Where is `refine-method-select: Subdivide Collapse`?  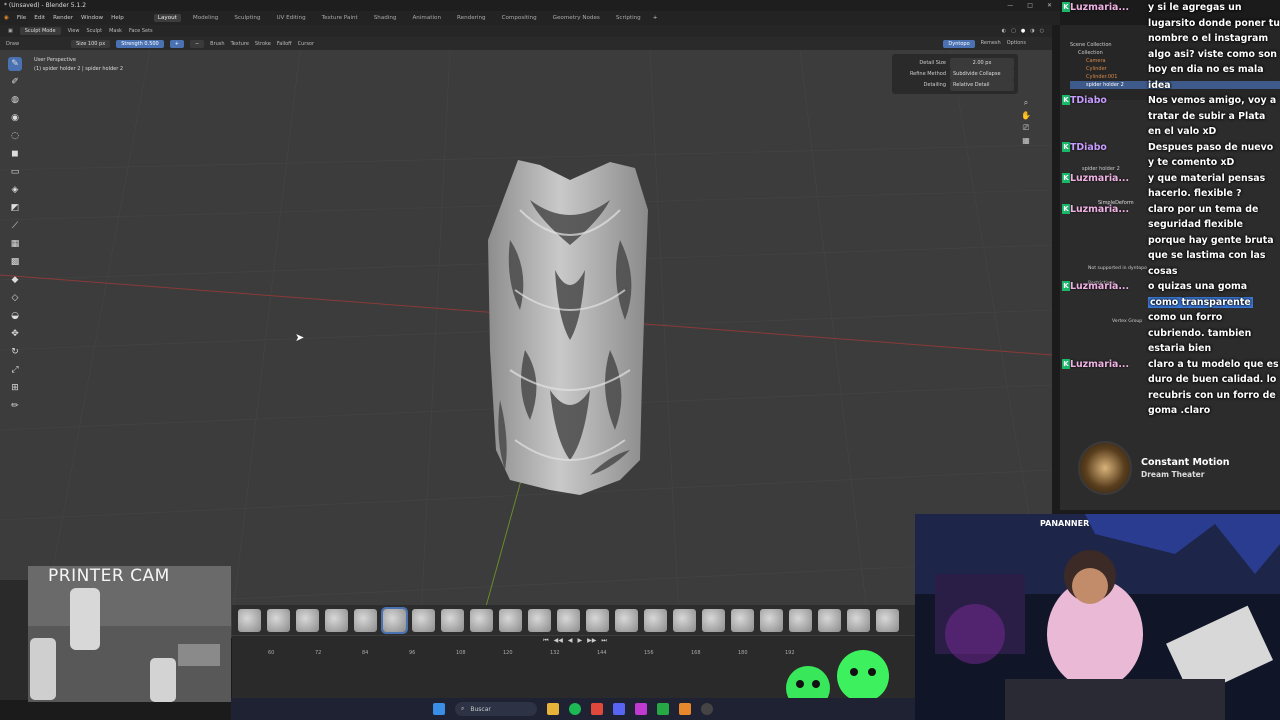
refine-method-select: Subdivide Collapse is located at coordinates (982, 74).